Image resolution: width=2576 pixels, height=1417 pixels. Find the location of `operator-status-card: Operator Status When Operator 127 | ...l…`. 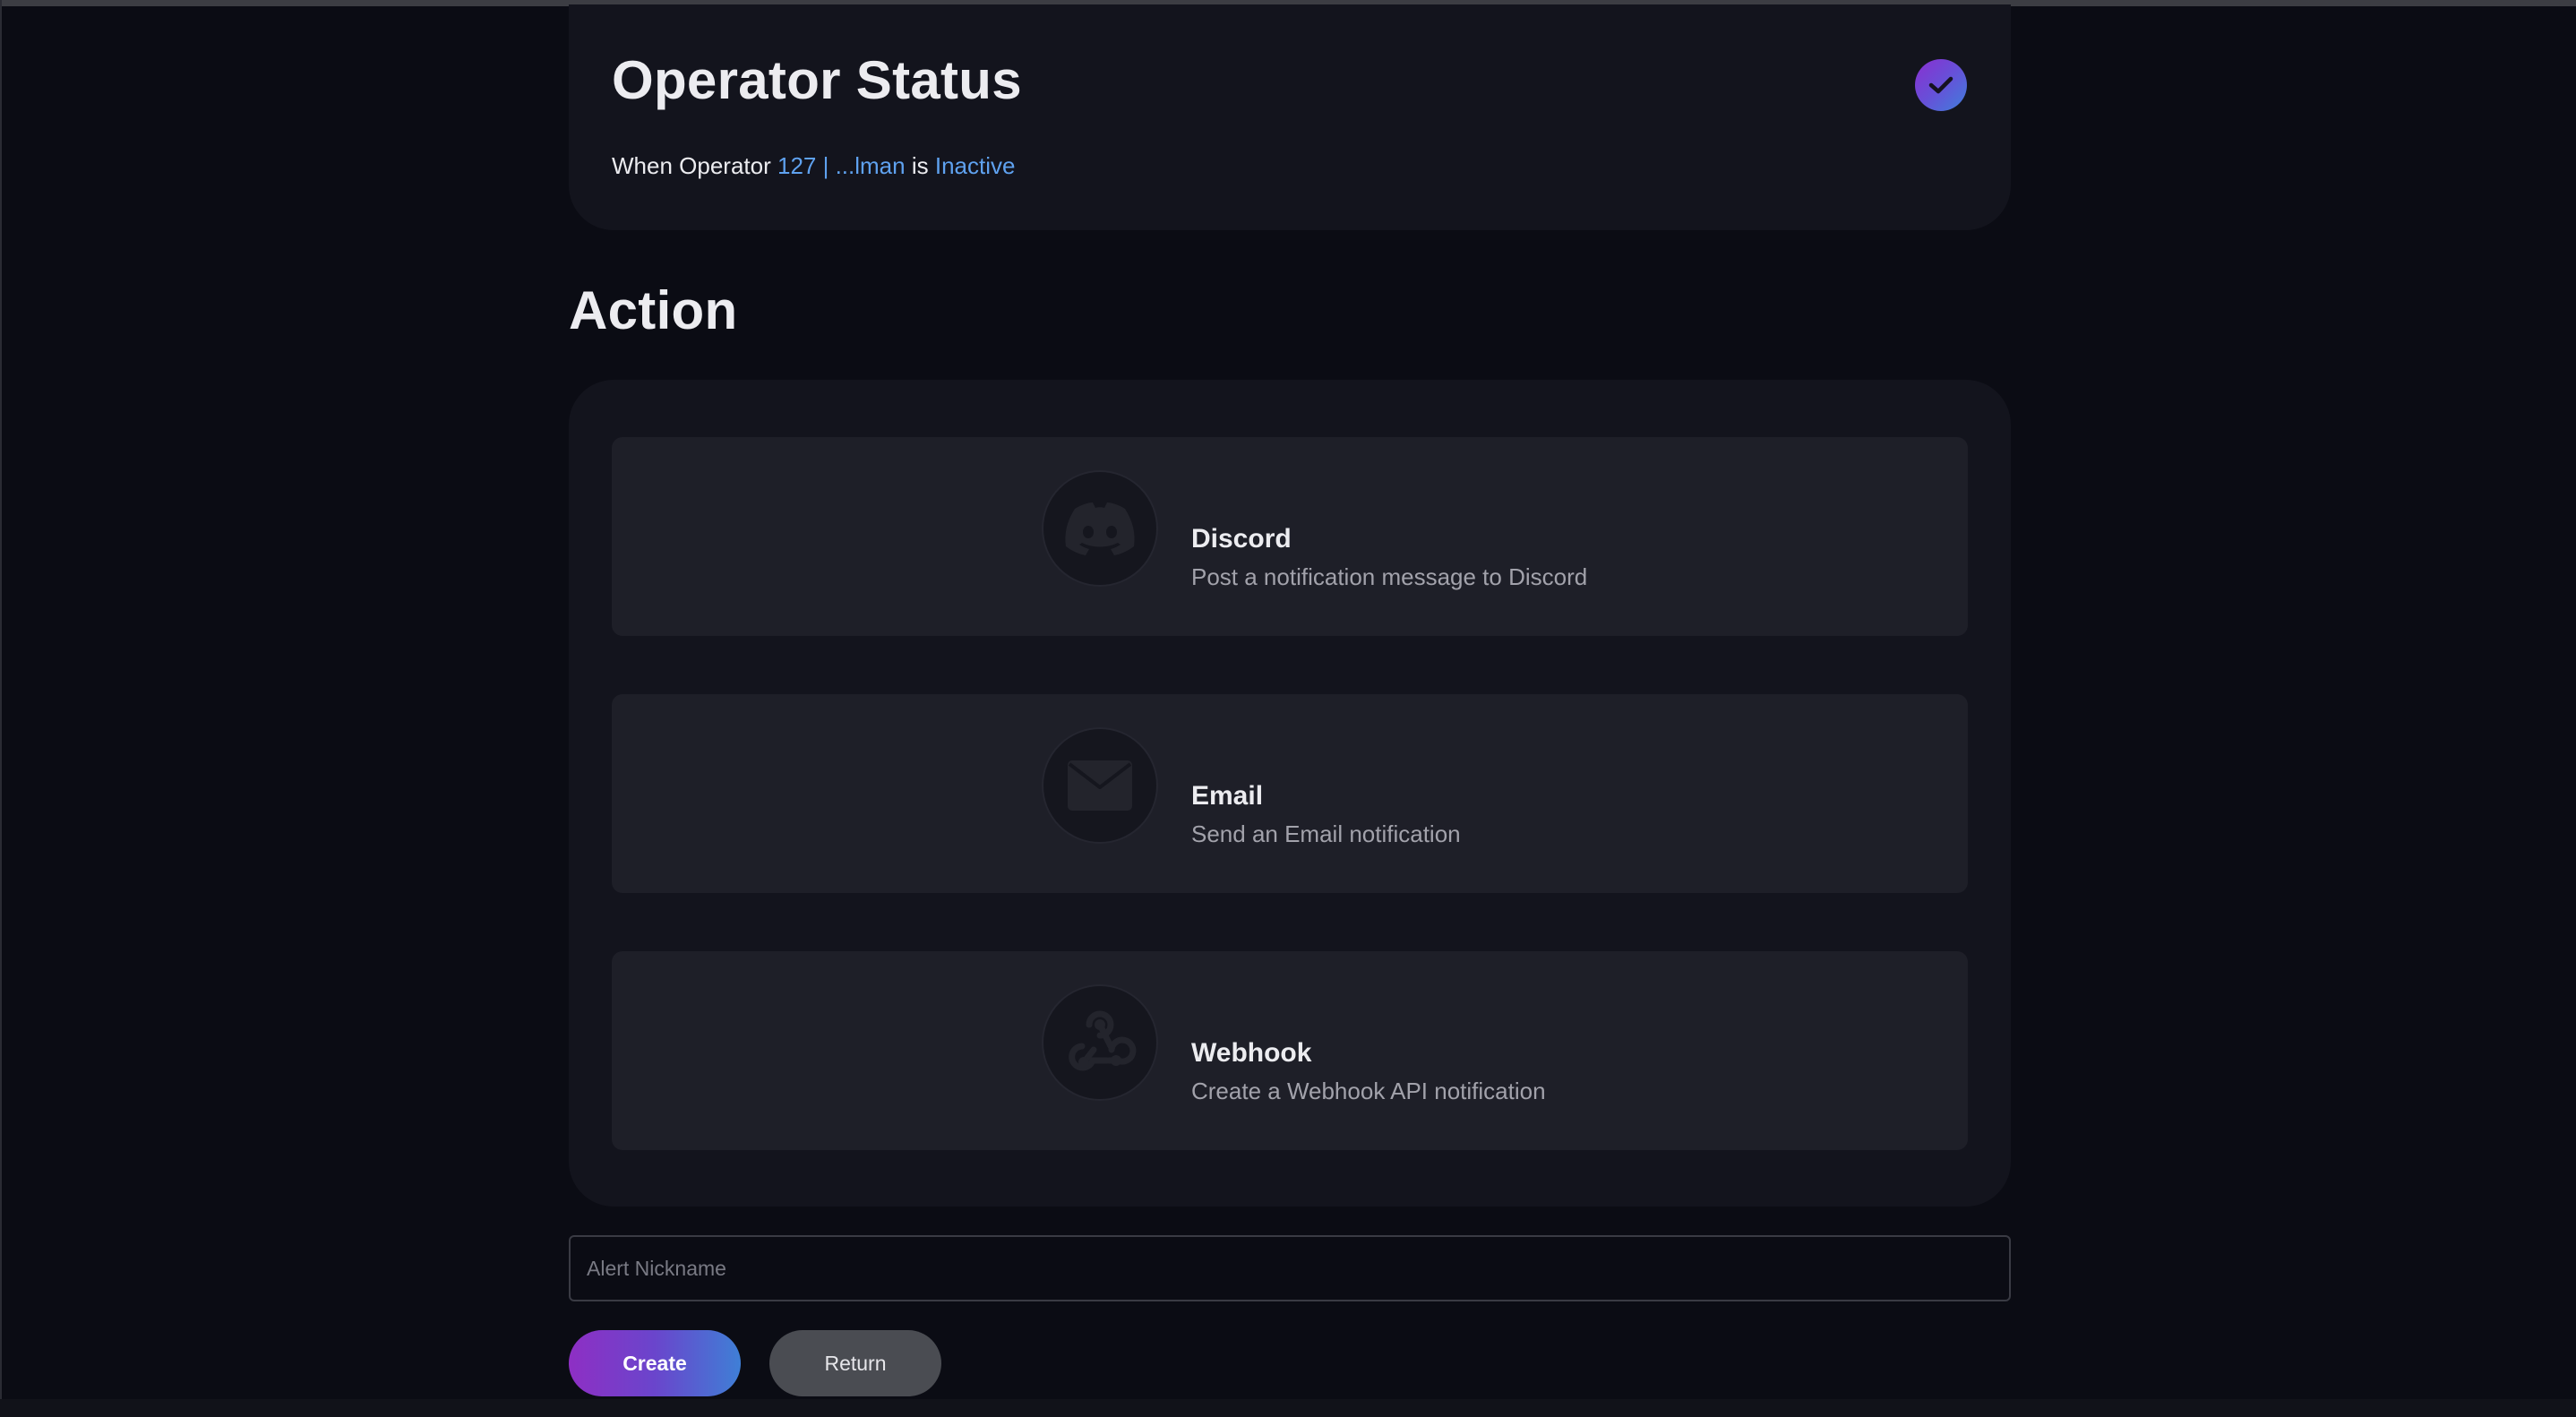

operator-status-card: Operator Status When Operator 127 | ...l… is located at coordinates (1290, 117).